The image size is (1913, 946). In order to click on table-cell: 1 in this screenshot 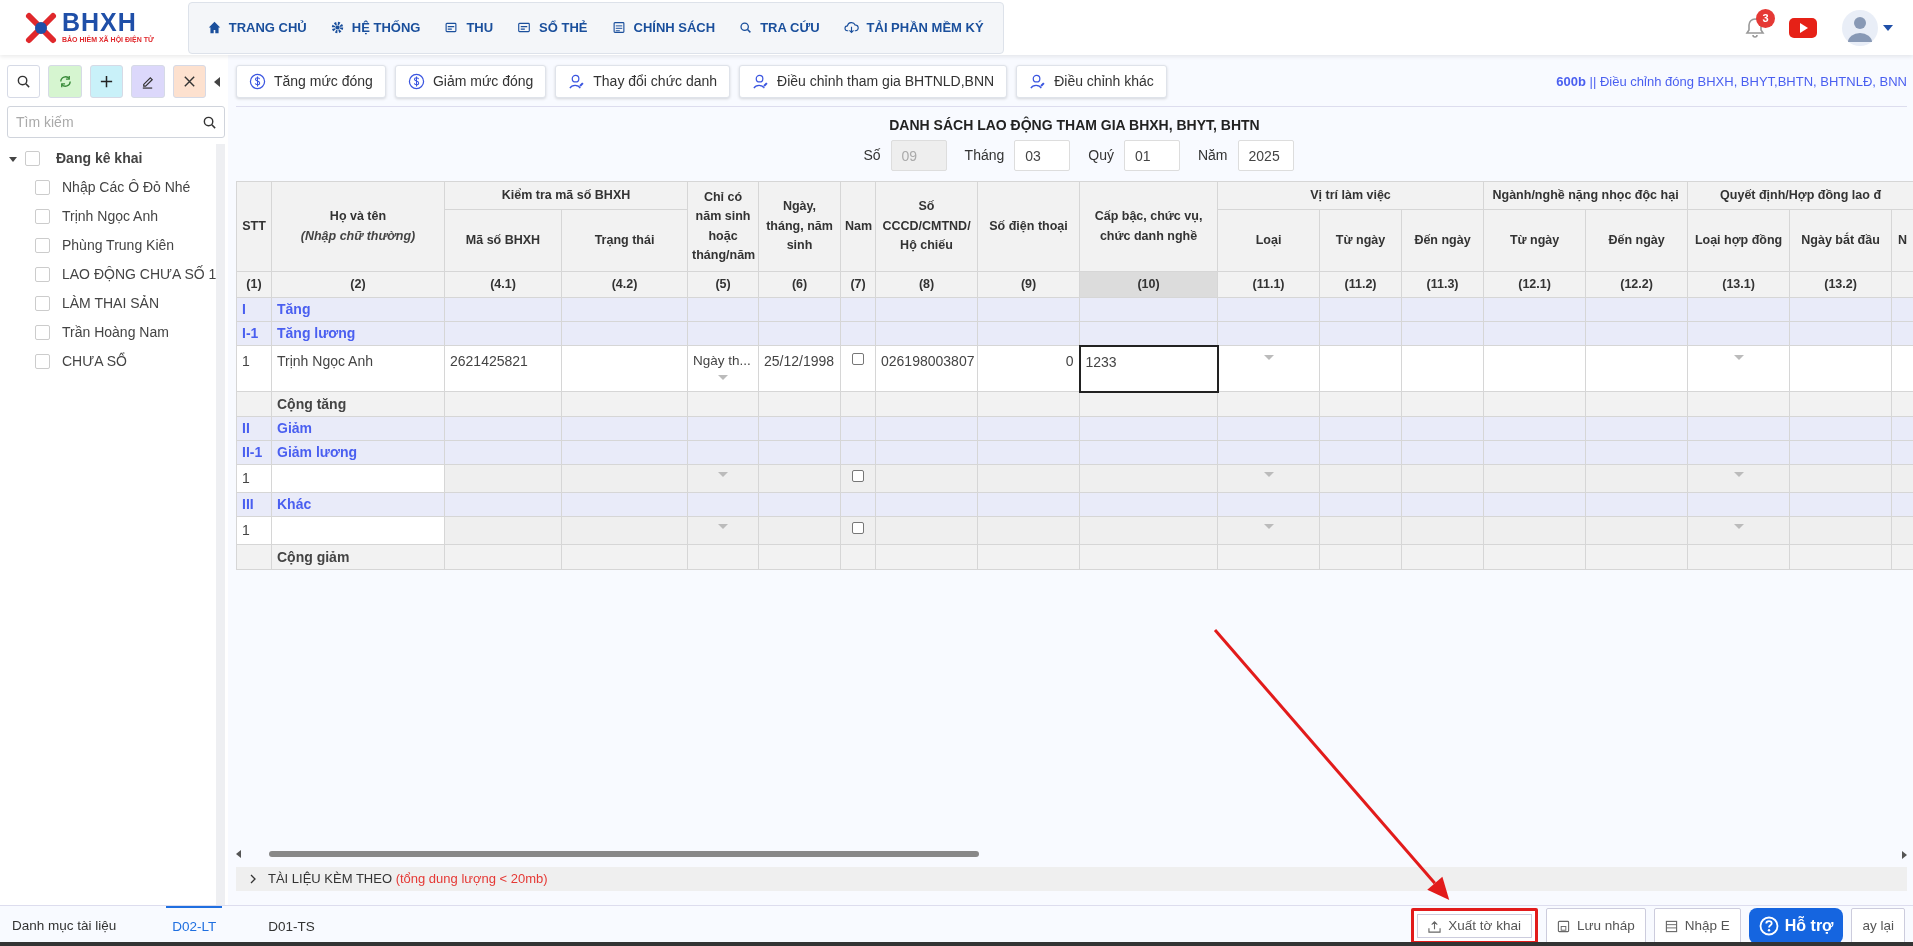, I will do `click(254, 530)`.